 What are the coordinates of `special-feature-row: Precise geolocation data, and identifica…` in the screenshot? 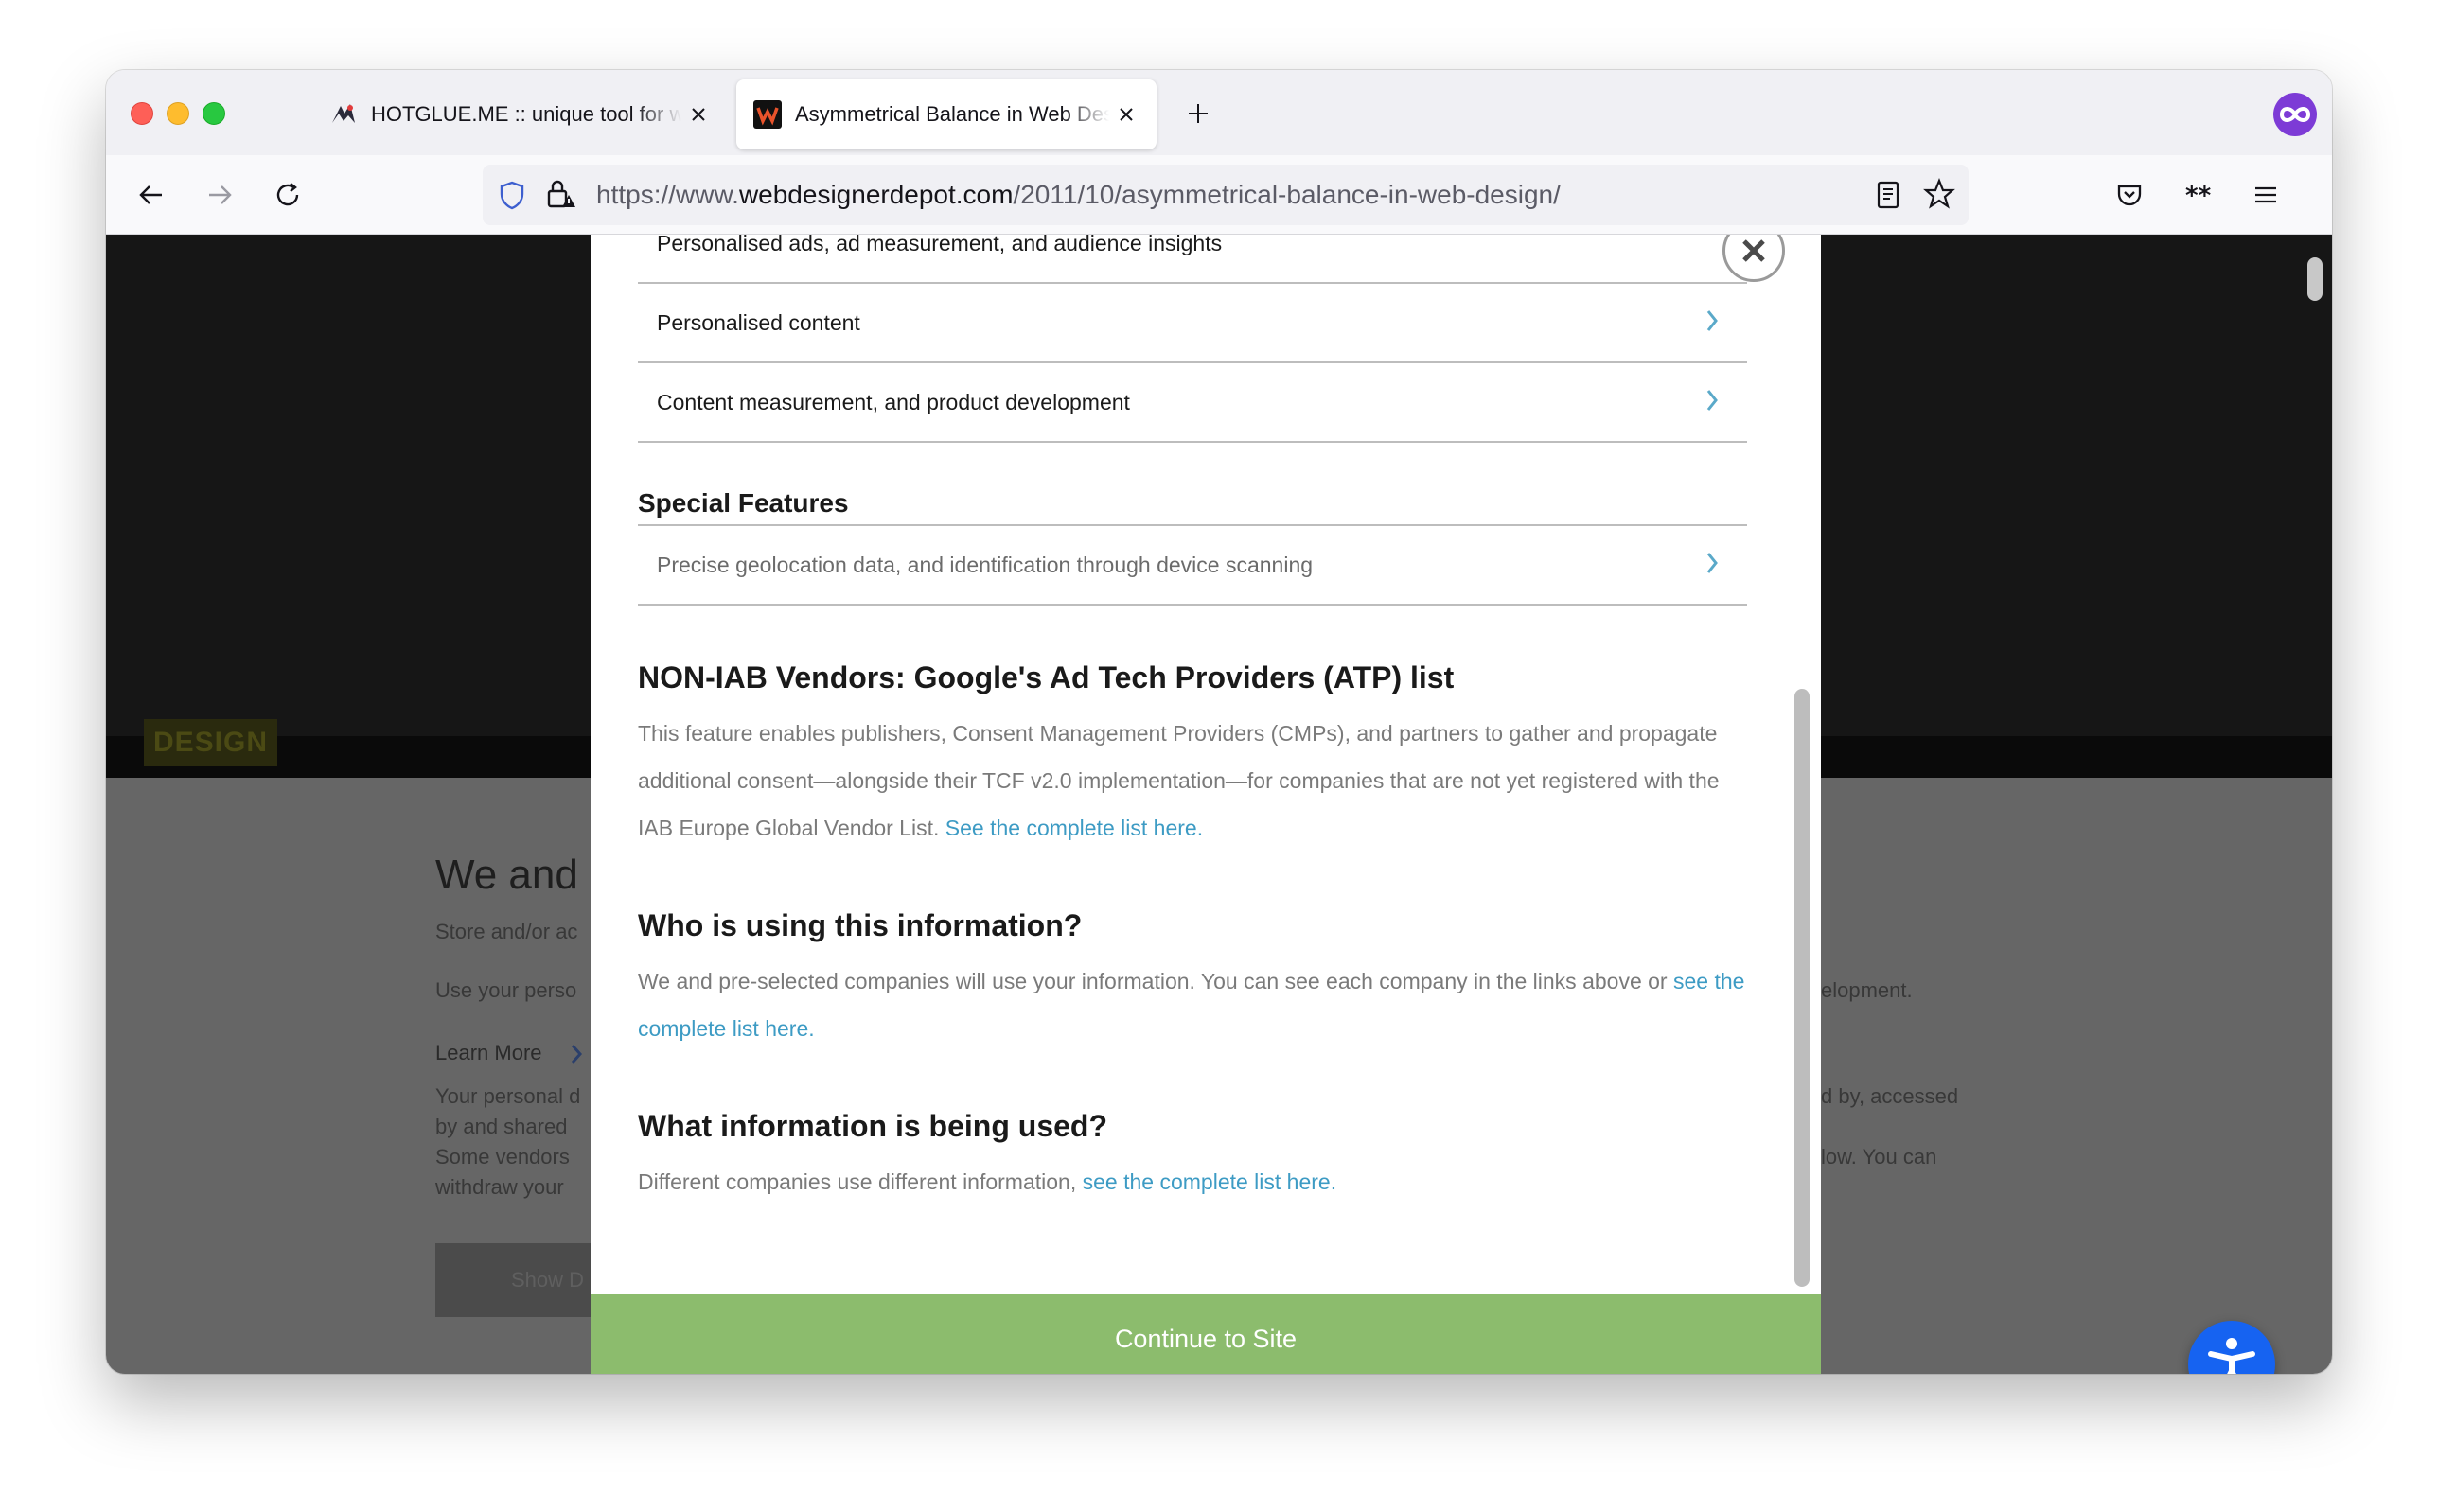 It's located at (1192, 566).